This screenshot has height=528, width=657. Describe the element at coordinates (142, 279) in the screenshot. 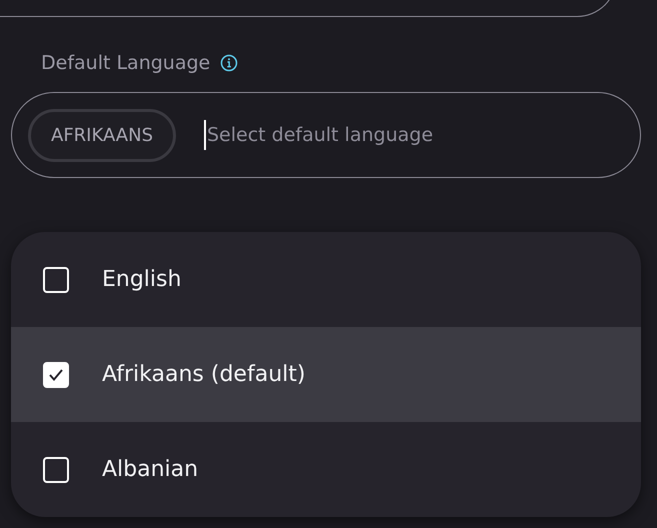

I see `option-label: English` at that location.